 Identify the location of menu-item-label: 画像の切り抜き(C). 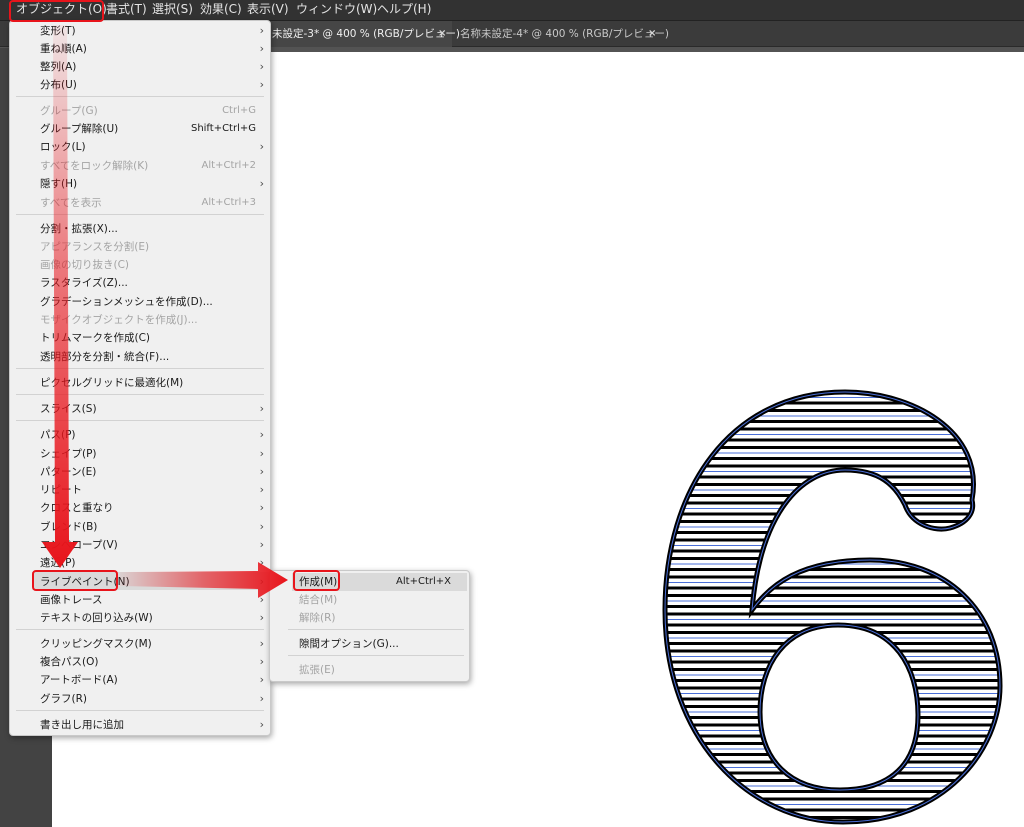
(85, 265).